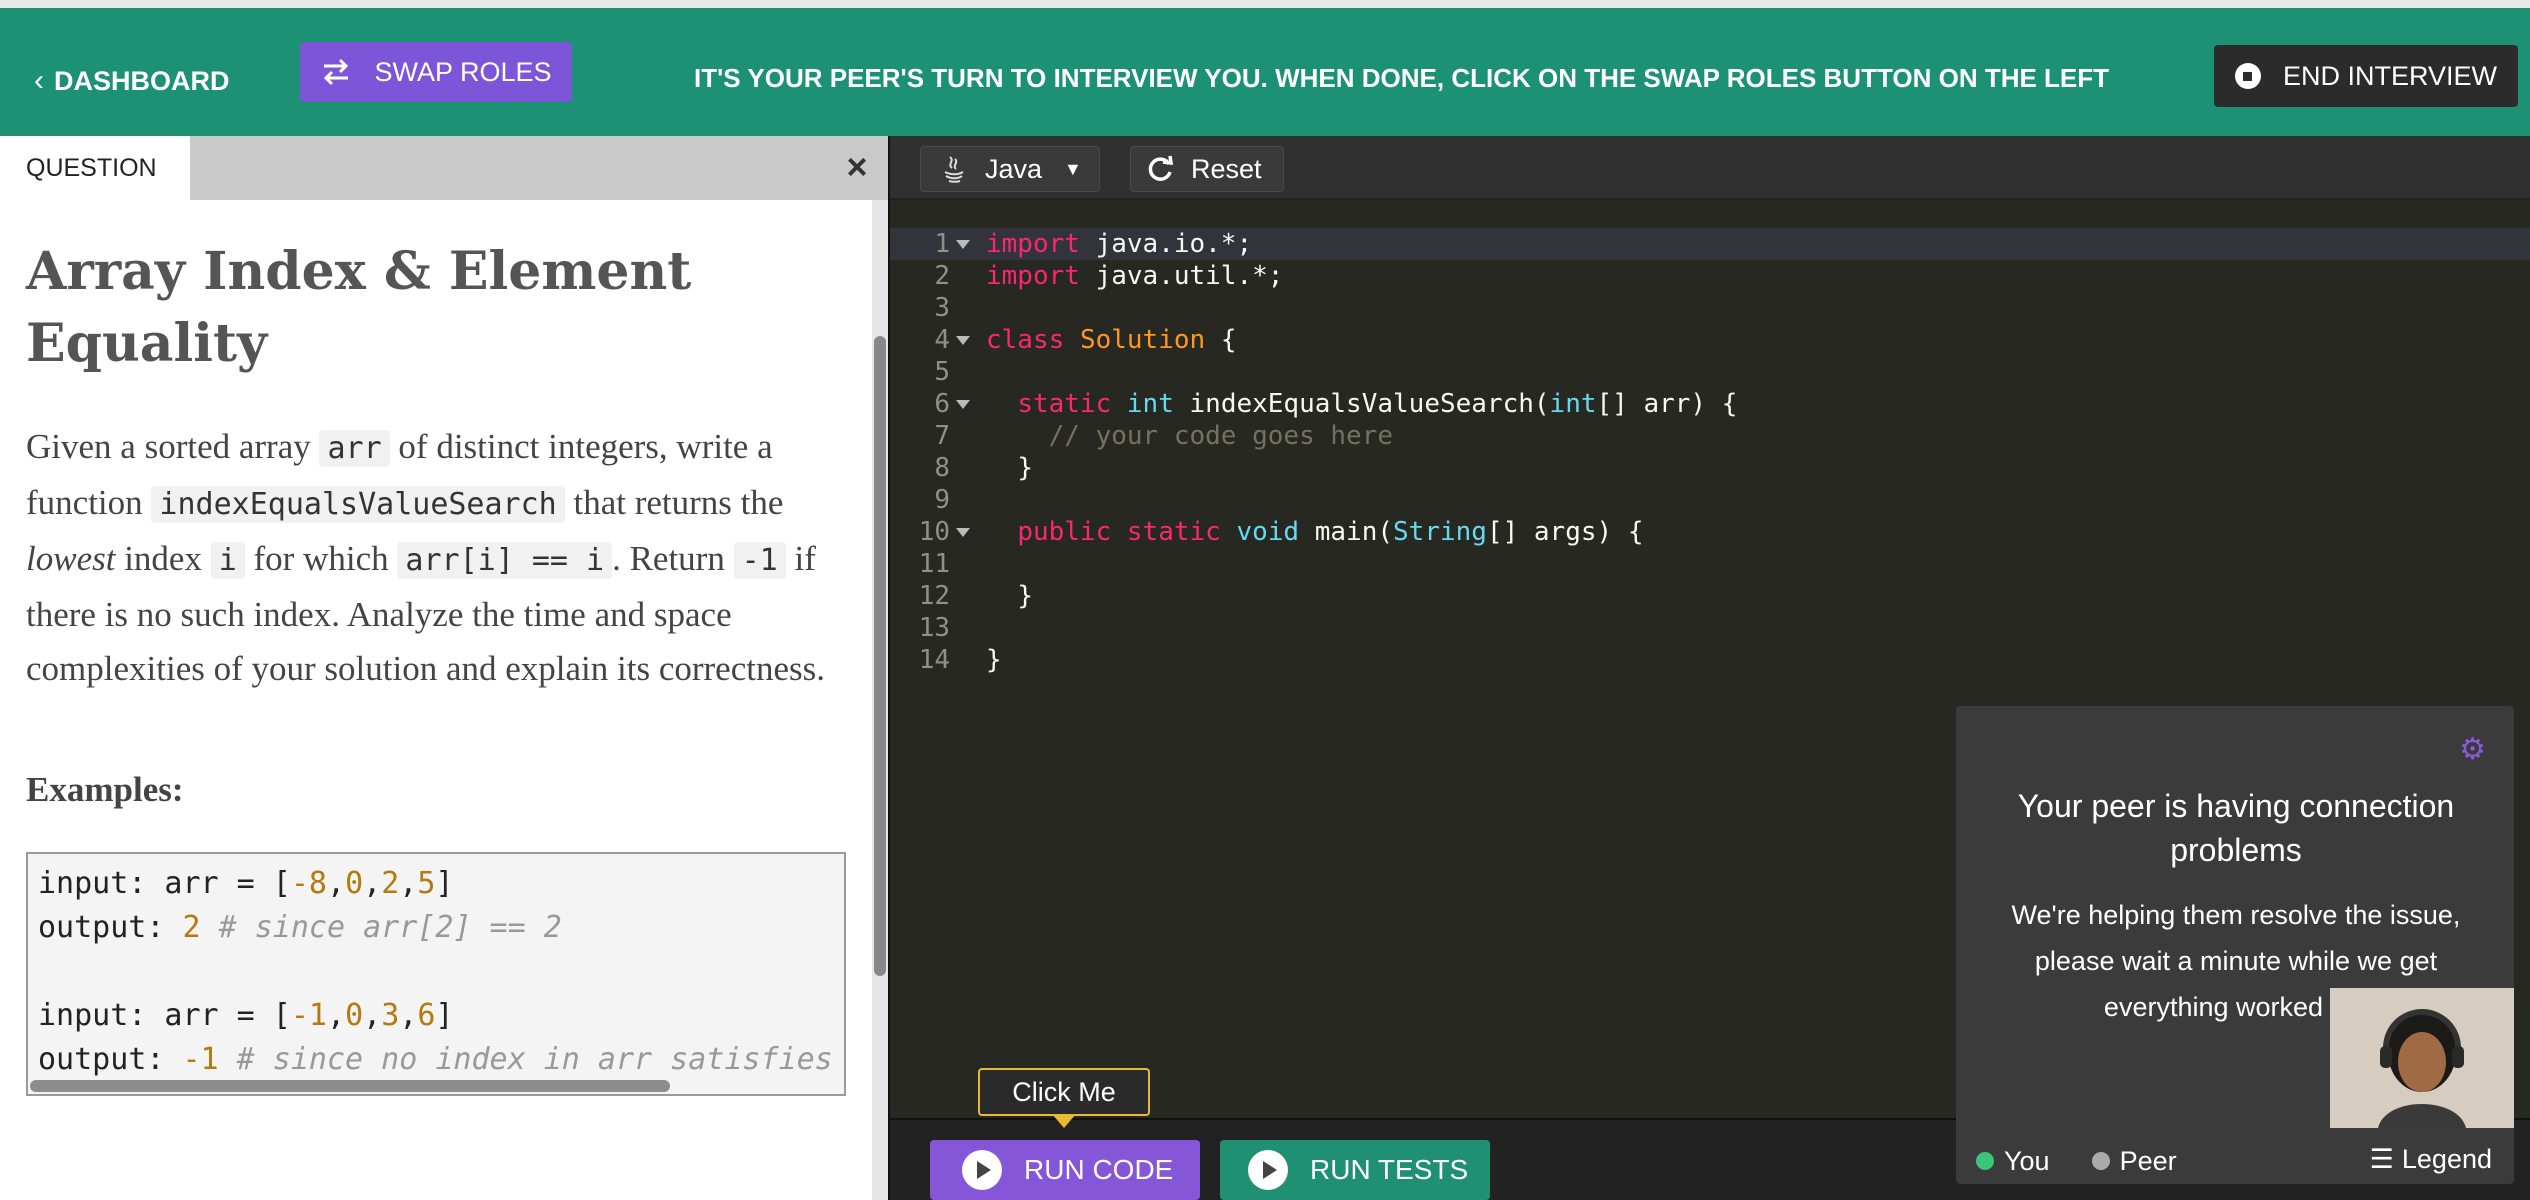  I want to click on code-line: 4 class Solution {, so click(1710, 340).